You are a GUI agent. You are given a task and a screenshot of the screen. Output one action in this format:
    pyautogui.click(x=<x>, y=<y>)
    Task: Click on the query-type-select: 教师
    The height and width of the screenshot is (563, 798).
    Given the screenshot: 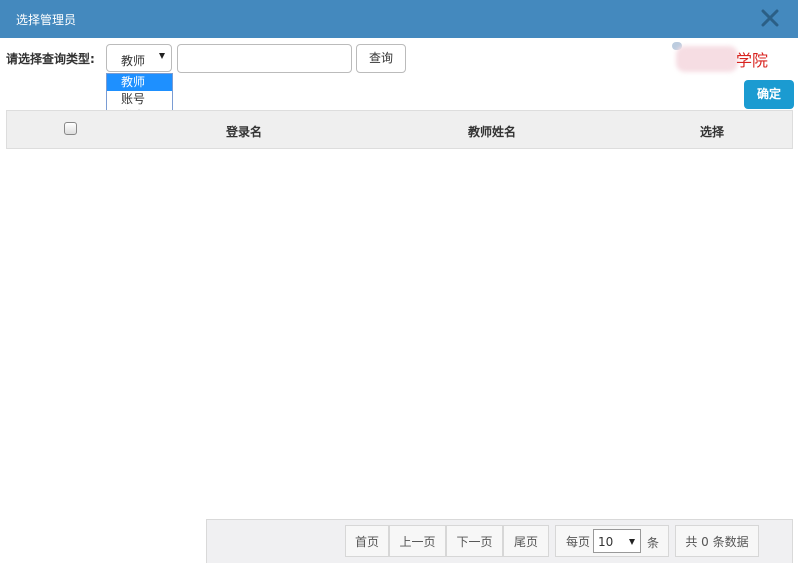 What is the action you would take?
    pyautogui.click(x=139, y=58)
    